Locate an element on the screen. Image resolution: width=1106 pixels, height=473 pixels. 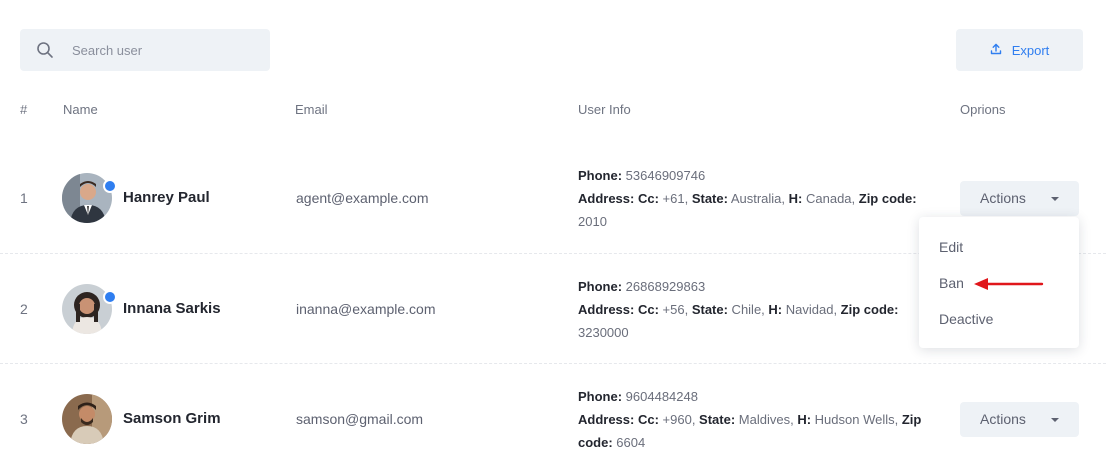
header-user-info: User Info is located at coordinates (604, 109).